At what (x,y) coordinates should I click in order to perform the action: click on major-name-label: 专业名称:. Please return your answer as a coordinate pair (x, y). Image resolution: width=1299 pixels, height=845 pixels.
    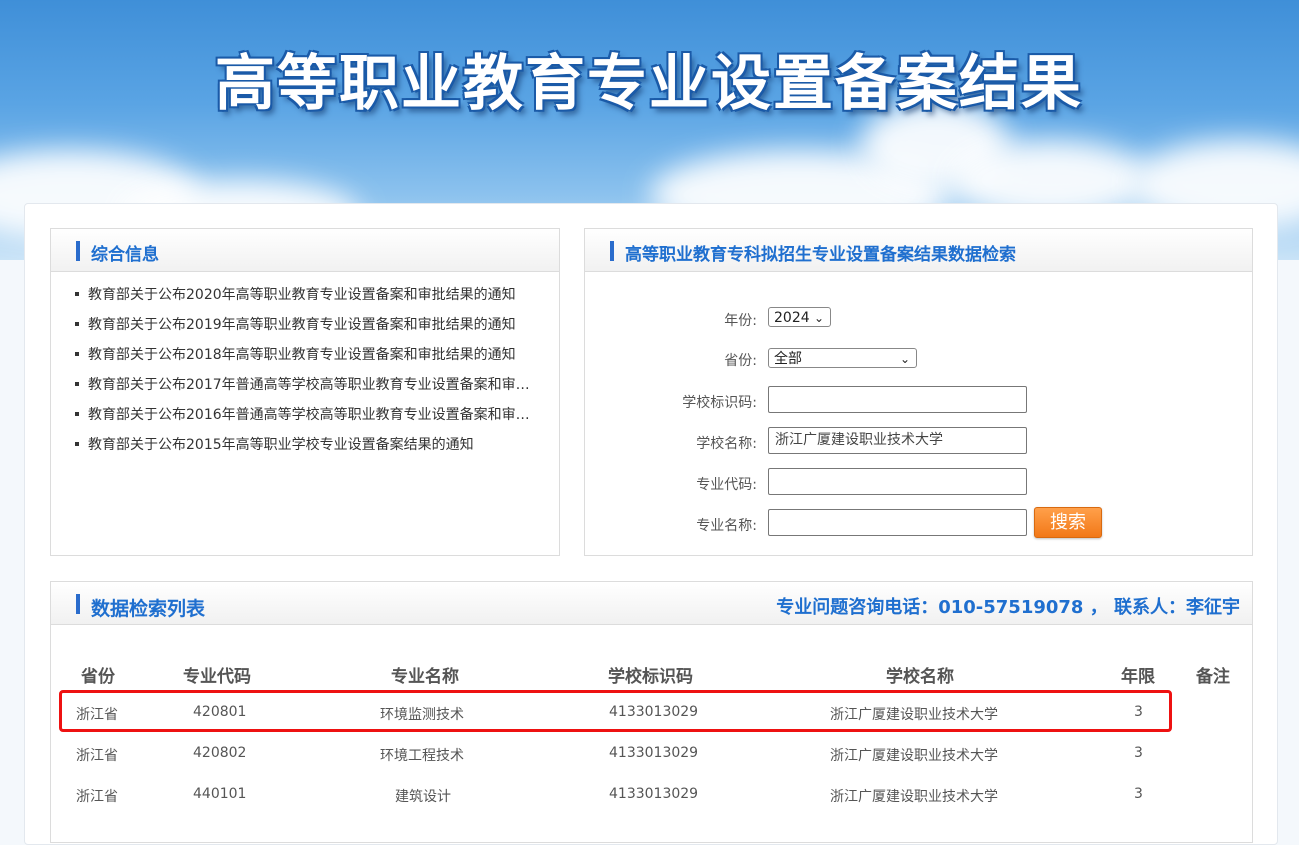
    Looking at the image, I should click on (726, 526).